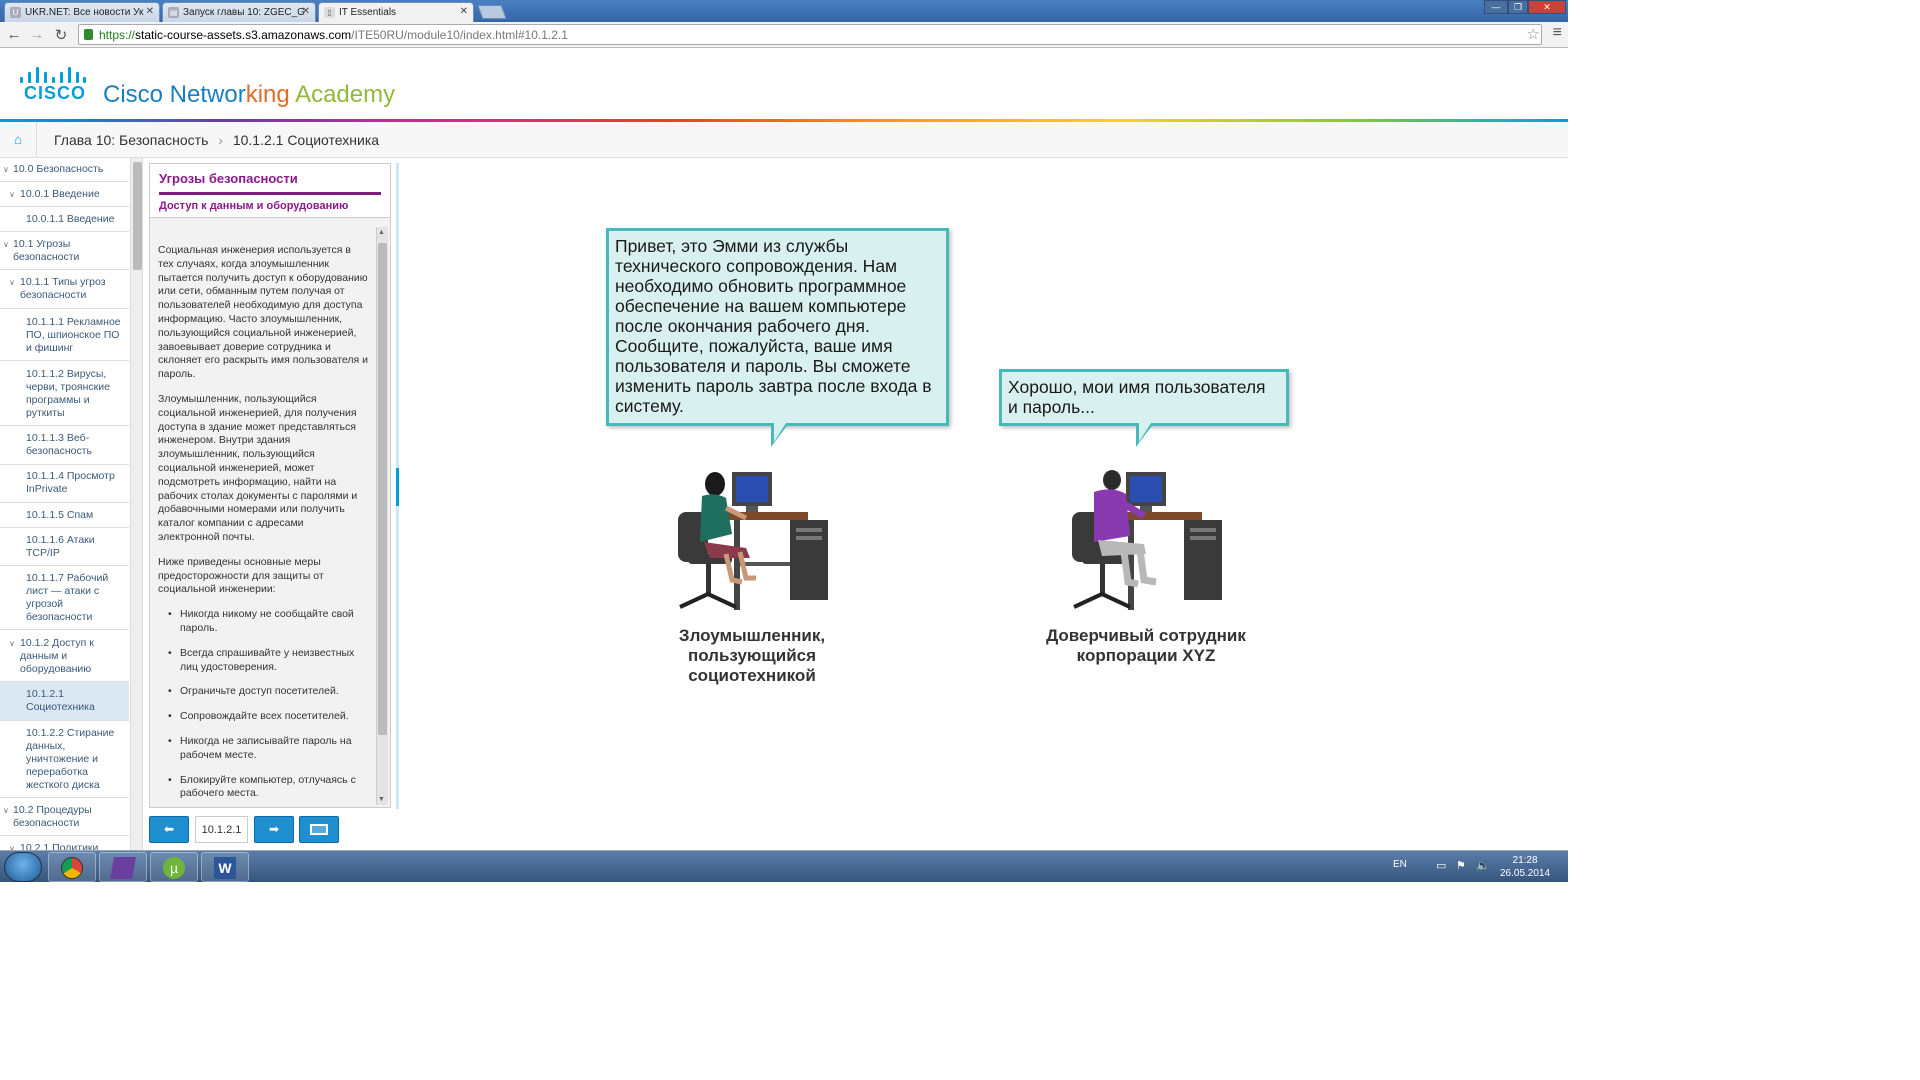 This screenshot has width=1920, height=1080. Describe the element at coordinates (244, 12) in the screenshot. I see `tab-label: Запуск главы 10: ZGEC_G` at that location.